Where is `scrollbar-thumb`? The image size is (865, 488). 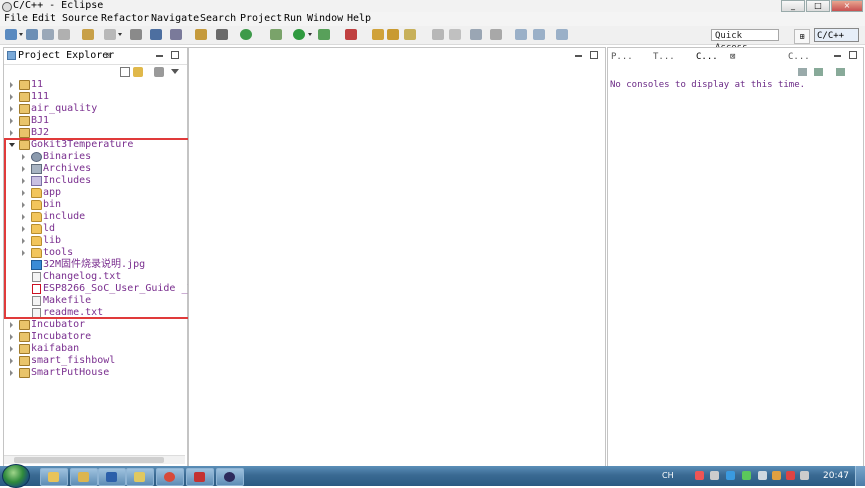
scrollbar-thumb is located at coordinates (89, 460).